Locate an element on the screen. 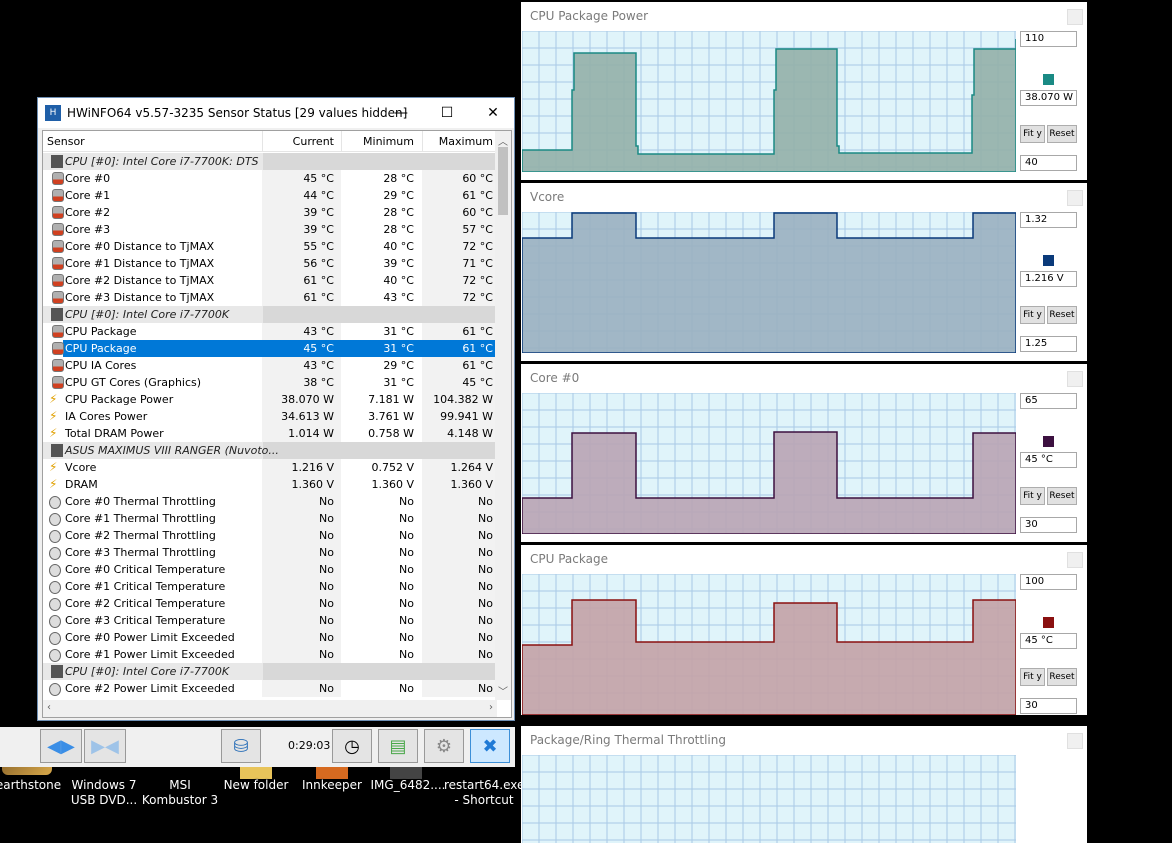 The width and height of the screenshot is (1172, 843). sensor-row: Core #0 Distance to TjMAX 55 °C 40 °C 72 °C is located at coordinates (270, 246).